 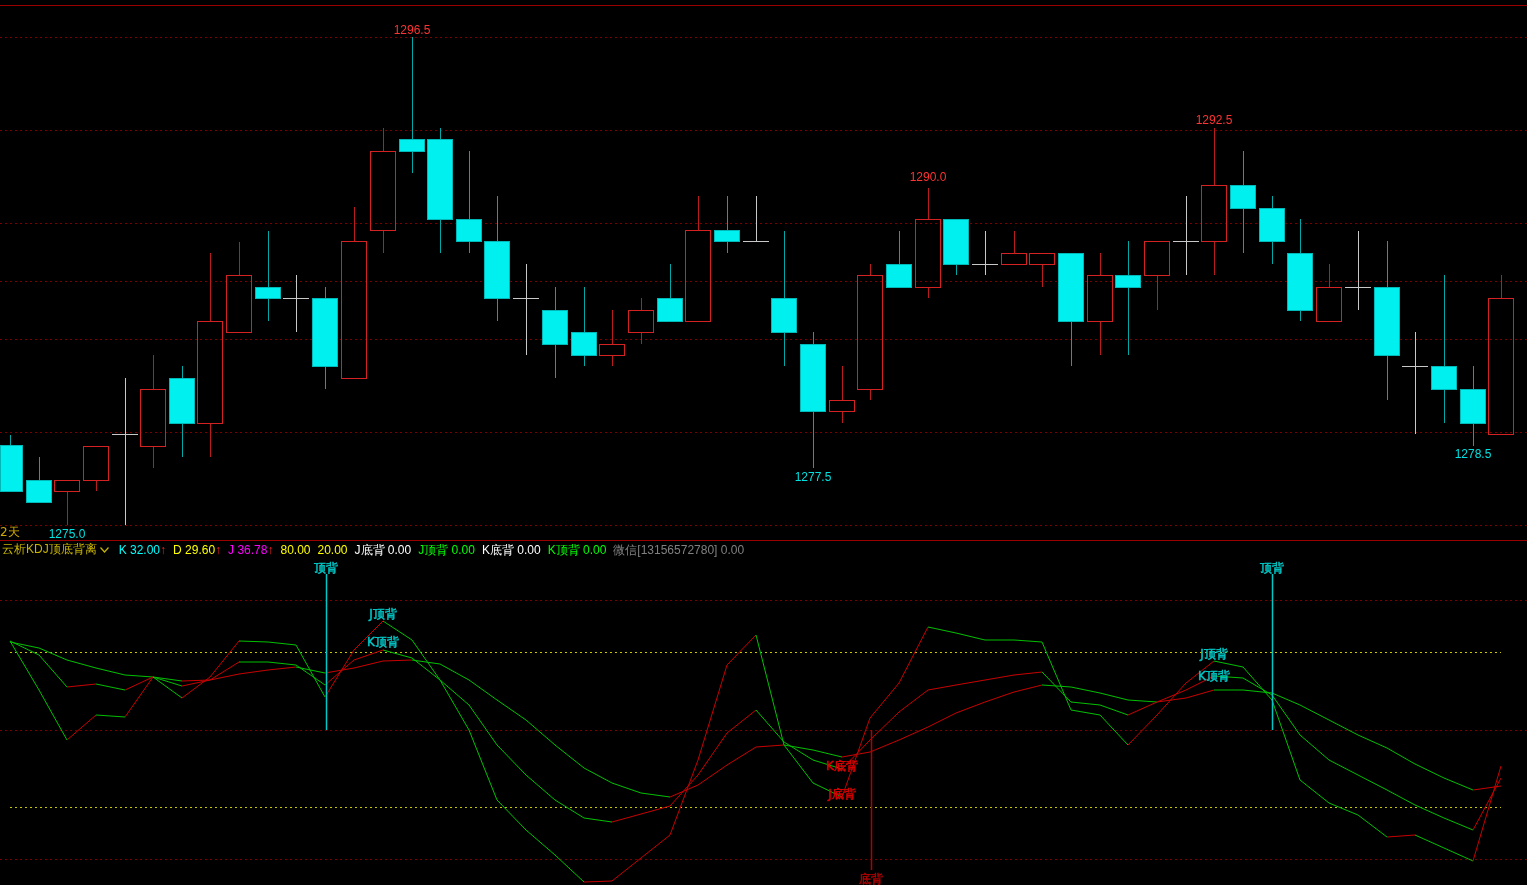 I want to click on price-label: 1277.5, so click(x=813, y=477).